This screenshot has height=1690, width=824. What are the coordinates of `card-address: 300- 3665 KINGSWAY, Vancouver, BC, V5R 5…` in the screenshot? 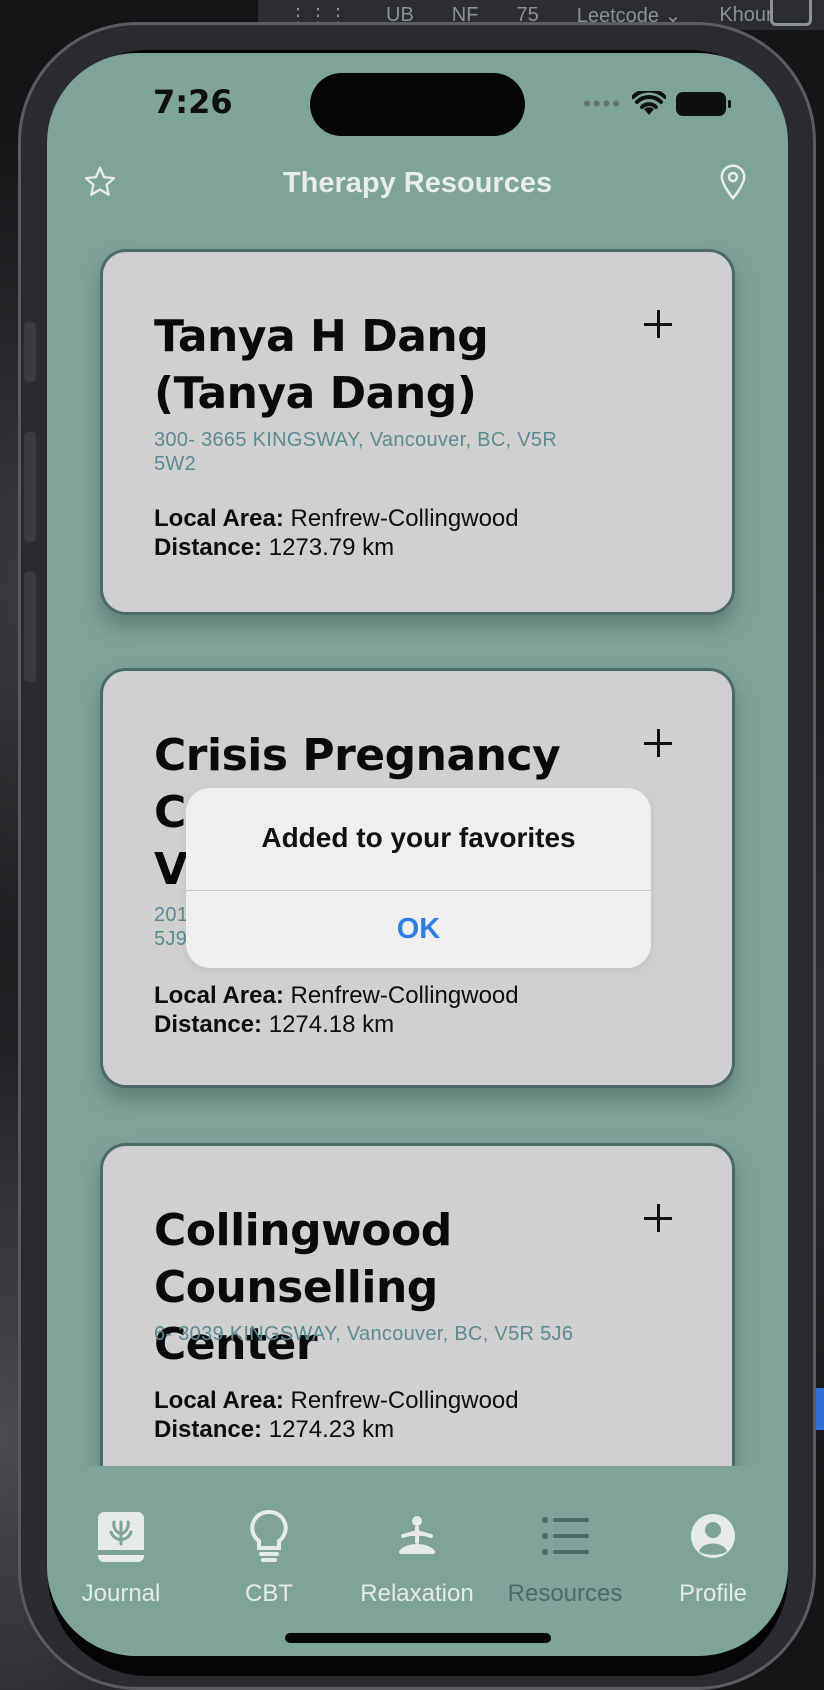 It's located at (356, 452).